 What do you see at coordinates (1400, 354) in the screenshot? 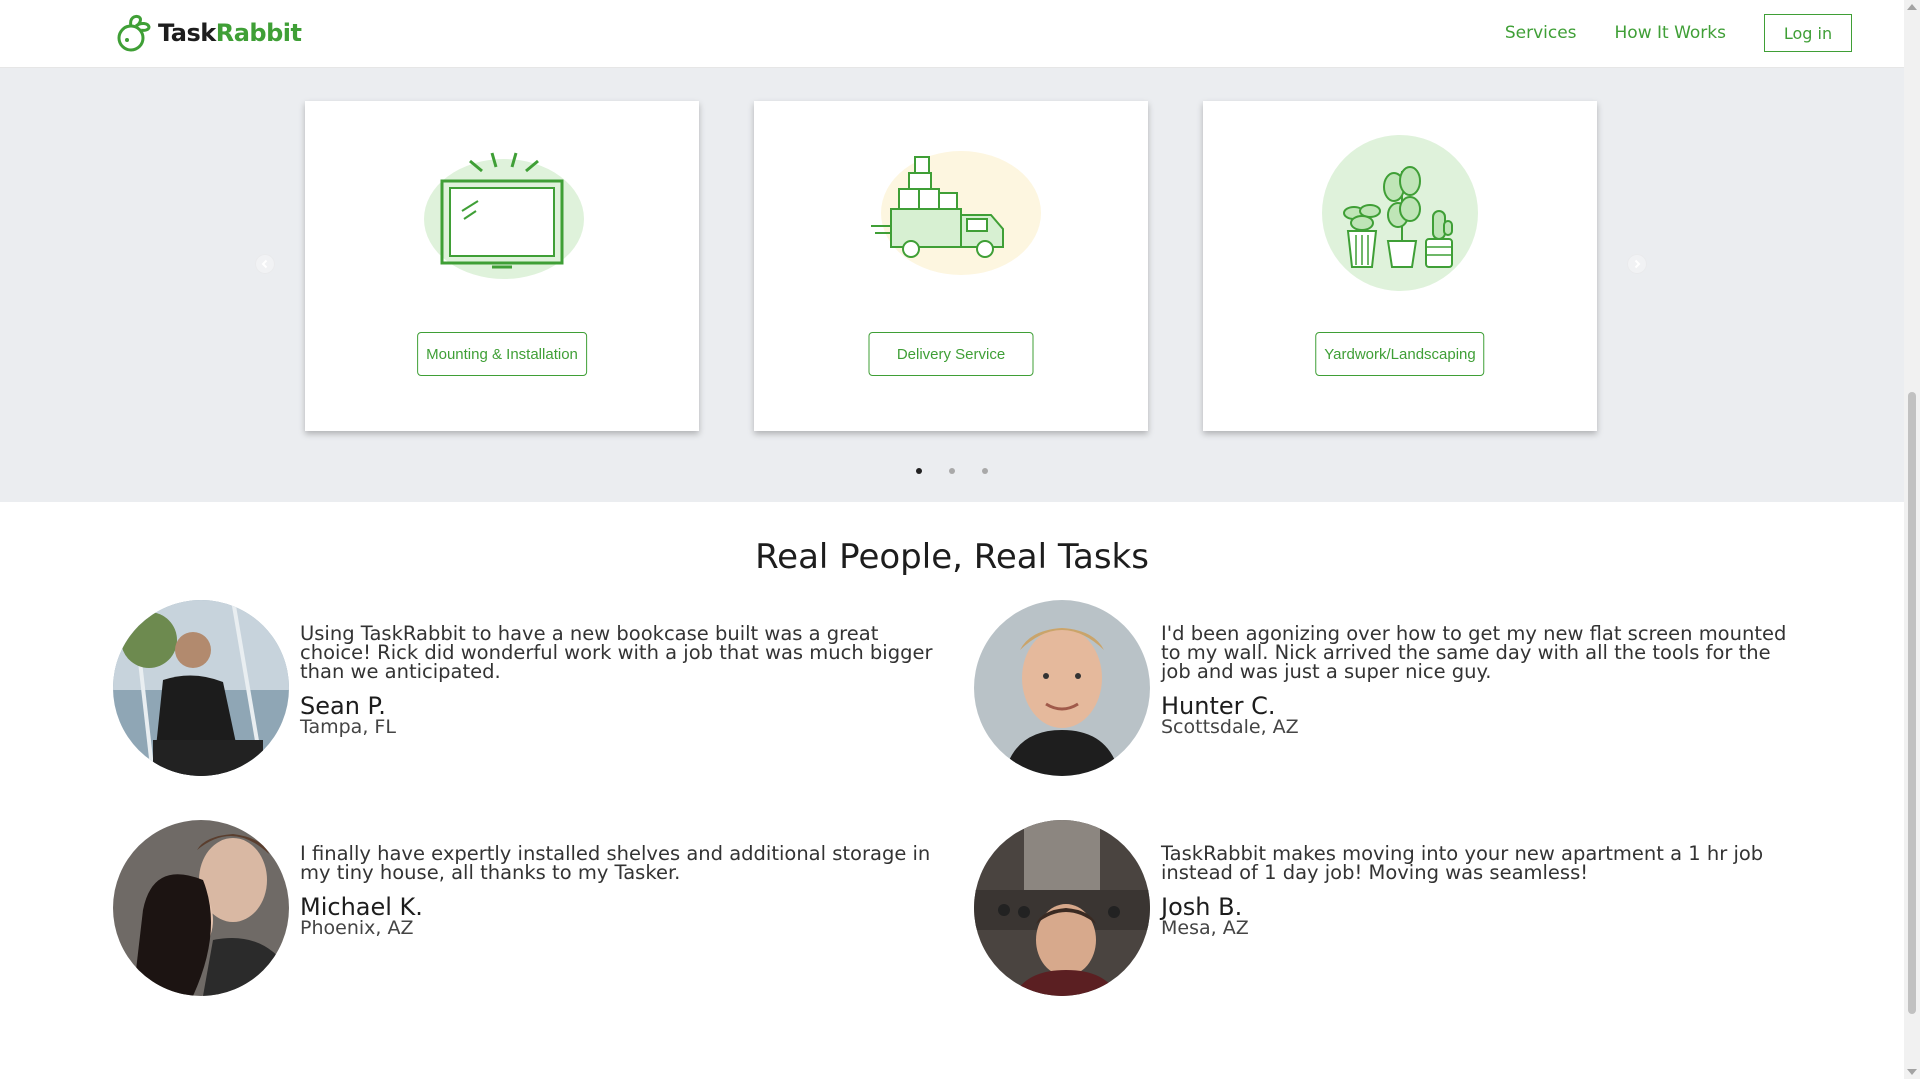
I see `category-button-yardwork: Yardwork/Landscaping` at bounding box center [1400, 354].